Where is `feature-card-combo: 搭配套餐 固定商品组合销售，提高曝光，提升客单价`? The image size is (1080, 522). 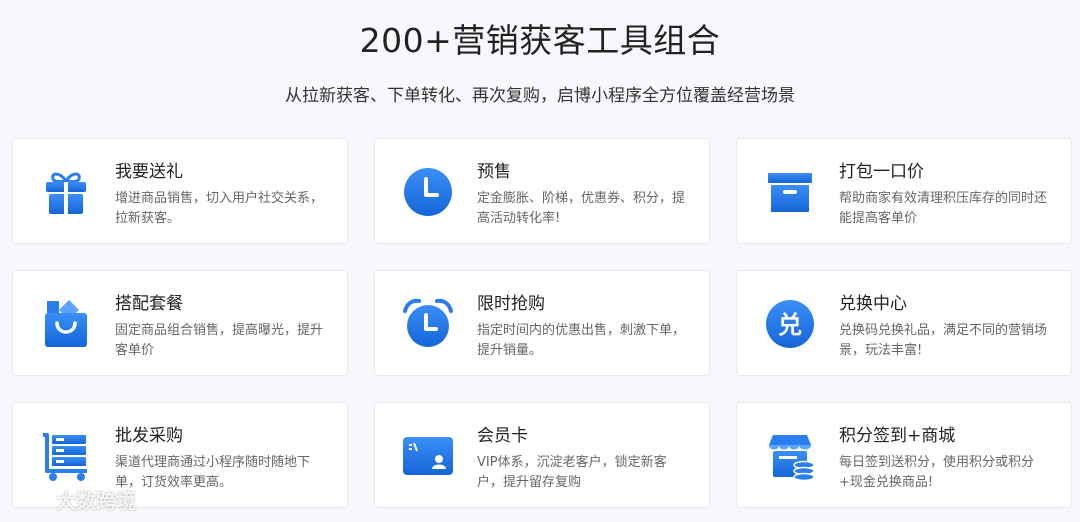 feature-card-combo: 搭配套餐 固定商品组合销售，提高曝光，提升客单价 is located at coordinates (180, 323).